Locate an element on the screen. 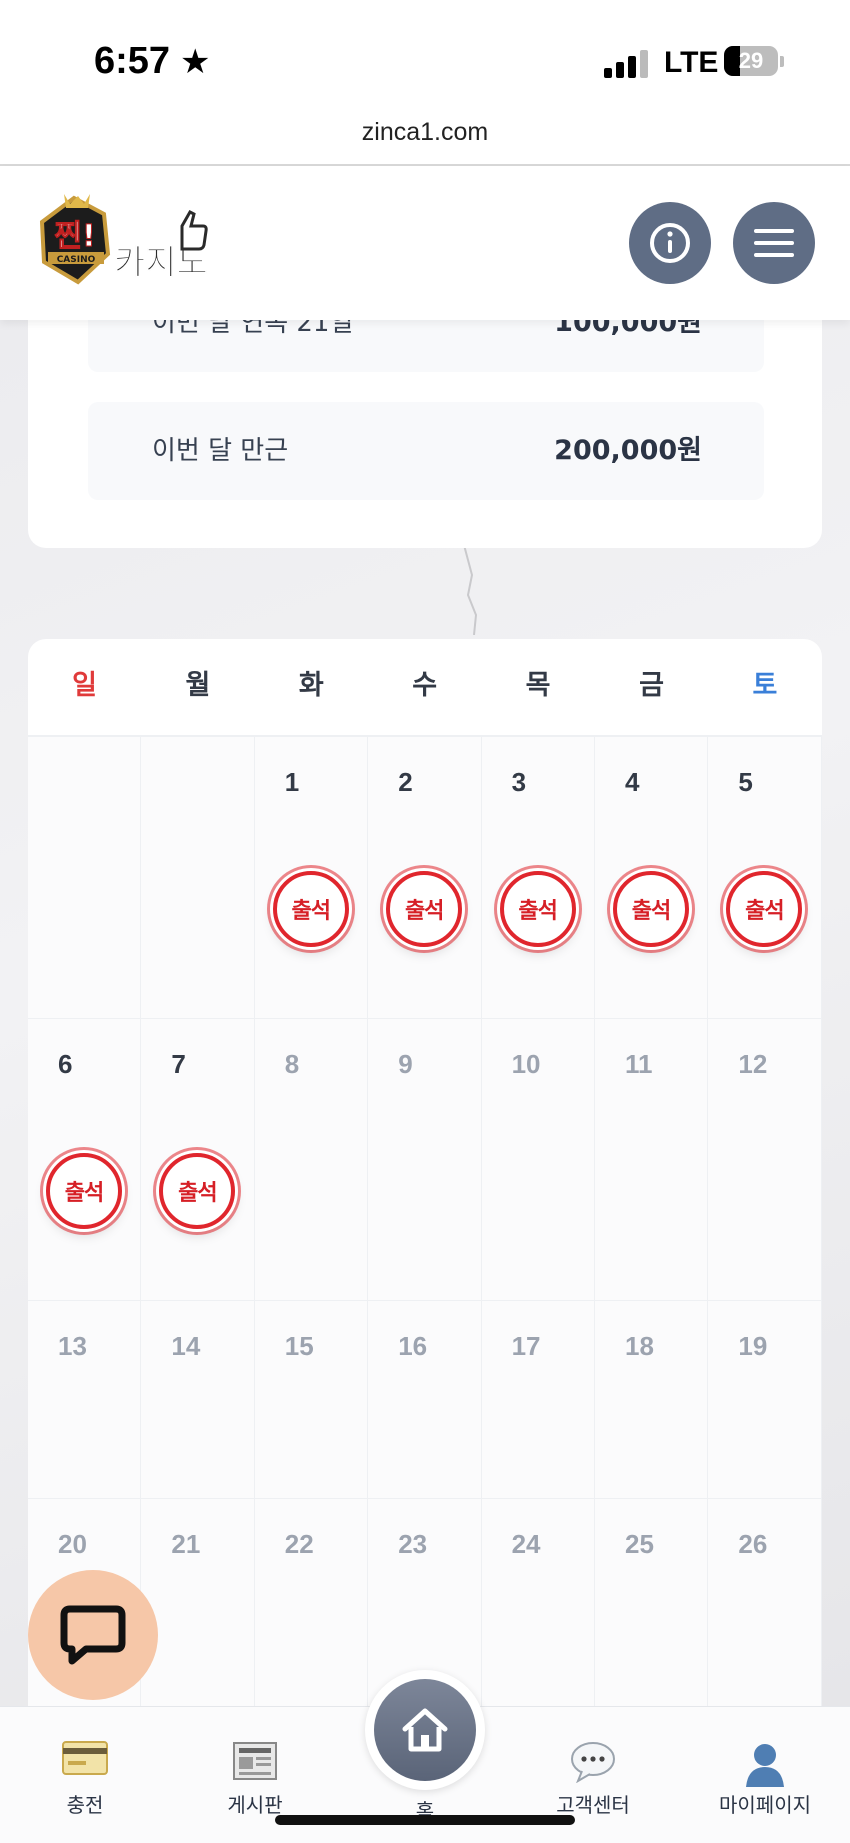 The width and height of the screenshot is (850, 1843). speech-bubble-icon is located at coordinates (593, 1762).